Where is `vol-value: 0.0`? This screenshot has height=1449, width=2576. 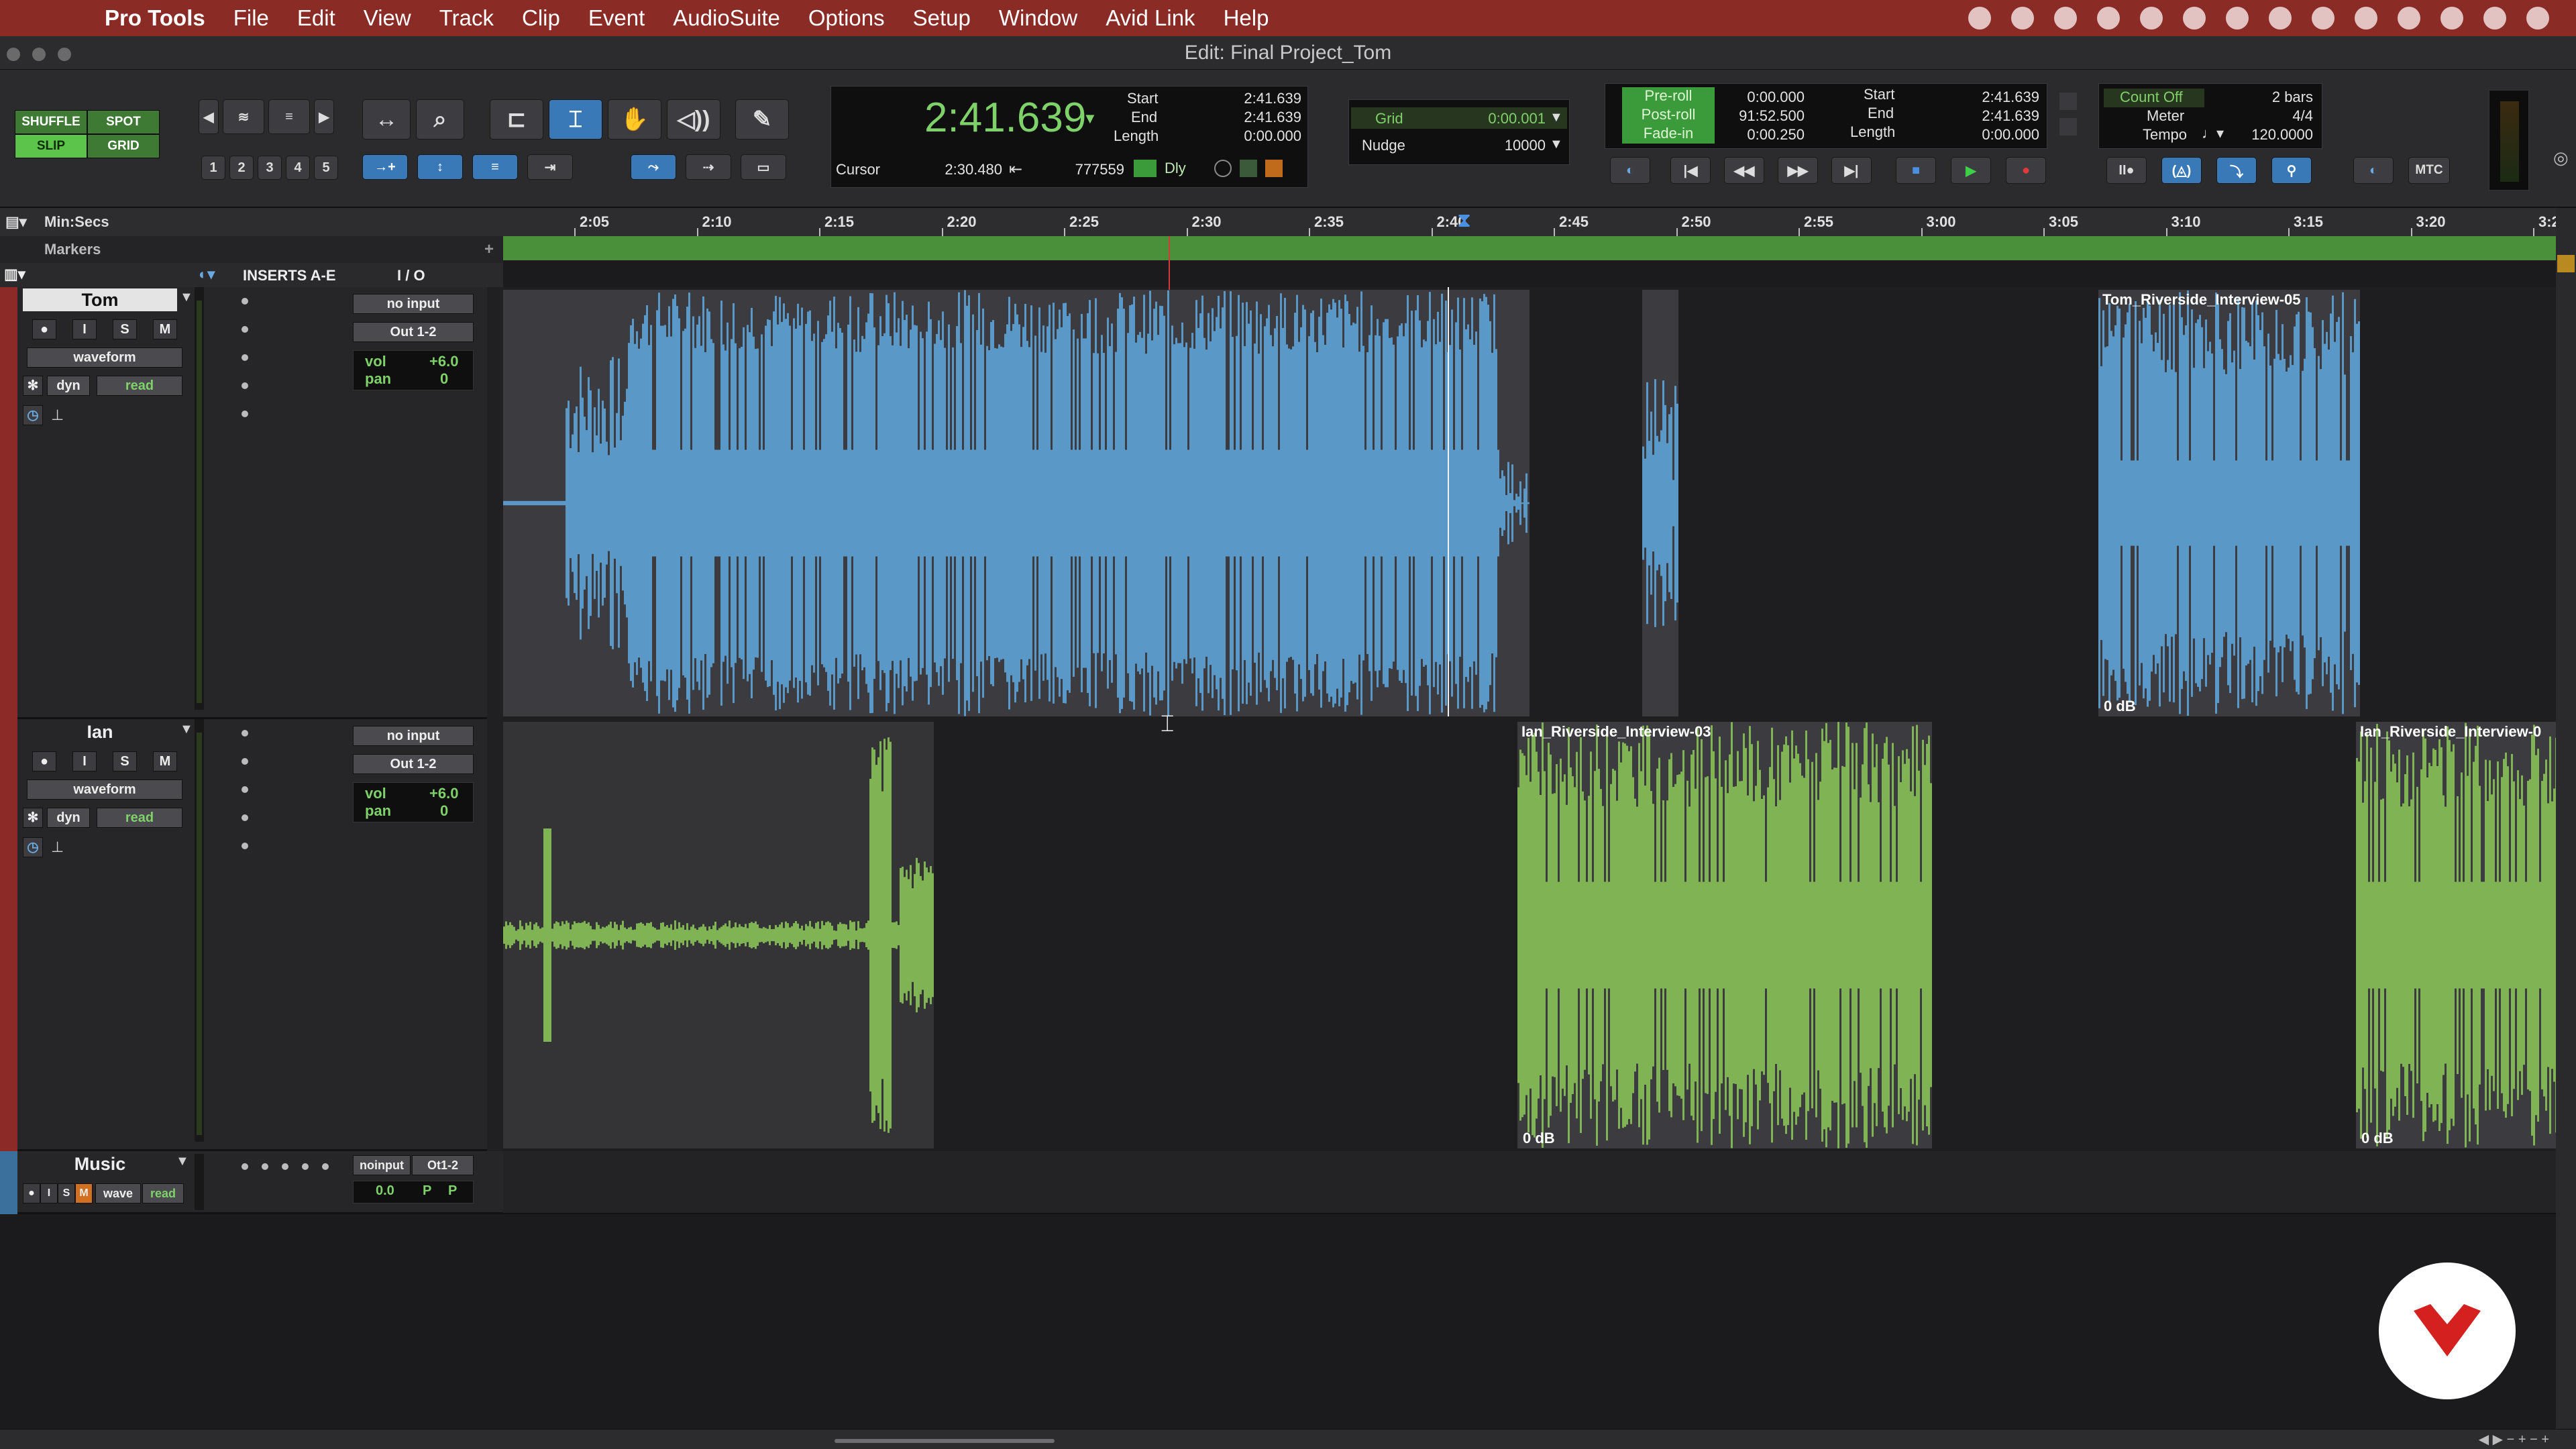
vol-value: 0.0 is located at coordinates (385, 1191).